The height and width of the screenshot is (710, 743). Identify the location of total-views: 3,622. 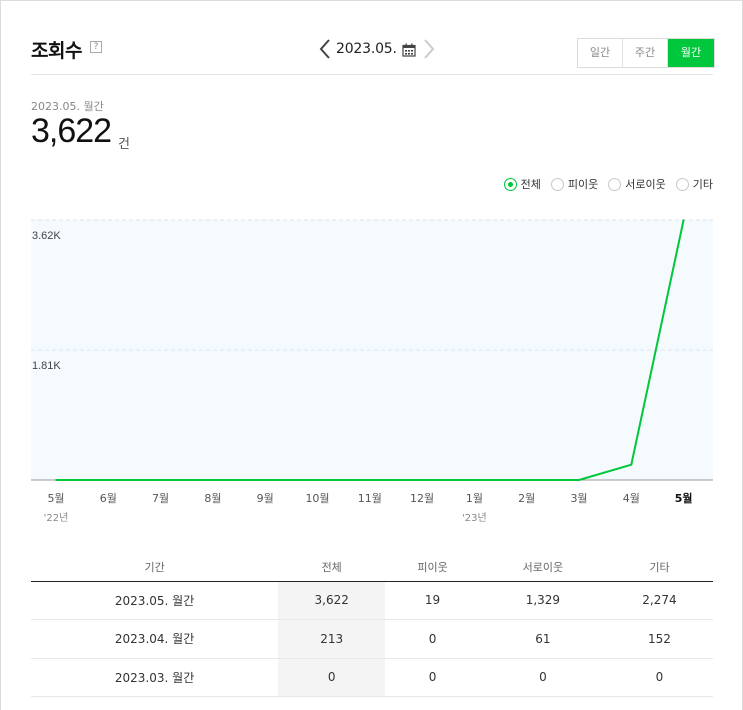
(71, 131).